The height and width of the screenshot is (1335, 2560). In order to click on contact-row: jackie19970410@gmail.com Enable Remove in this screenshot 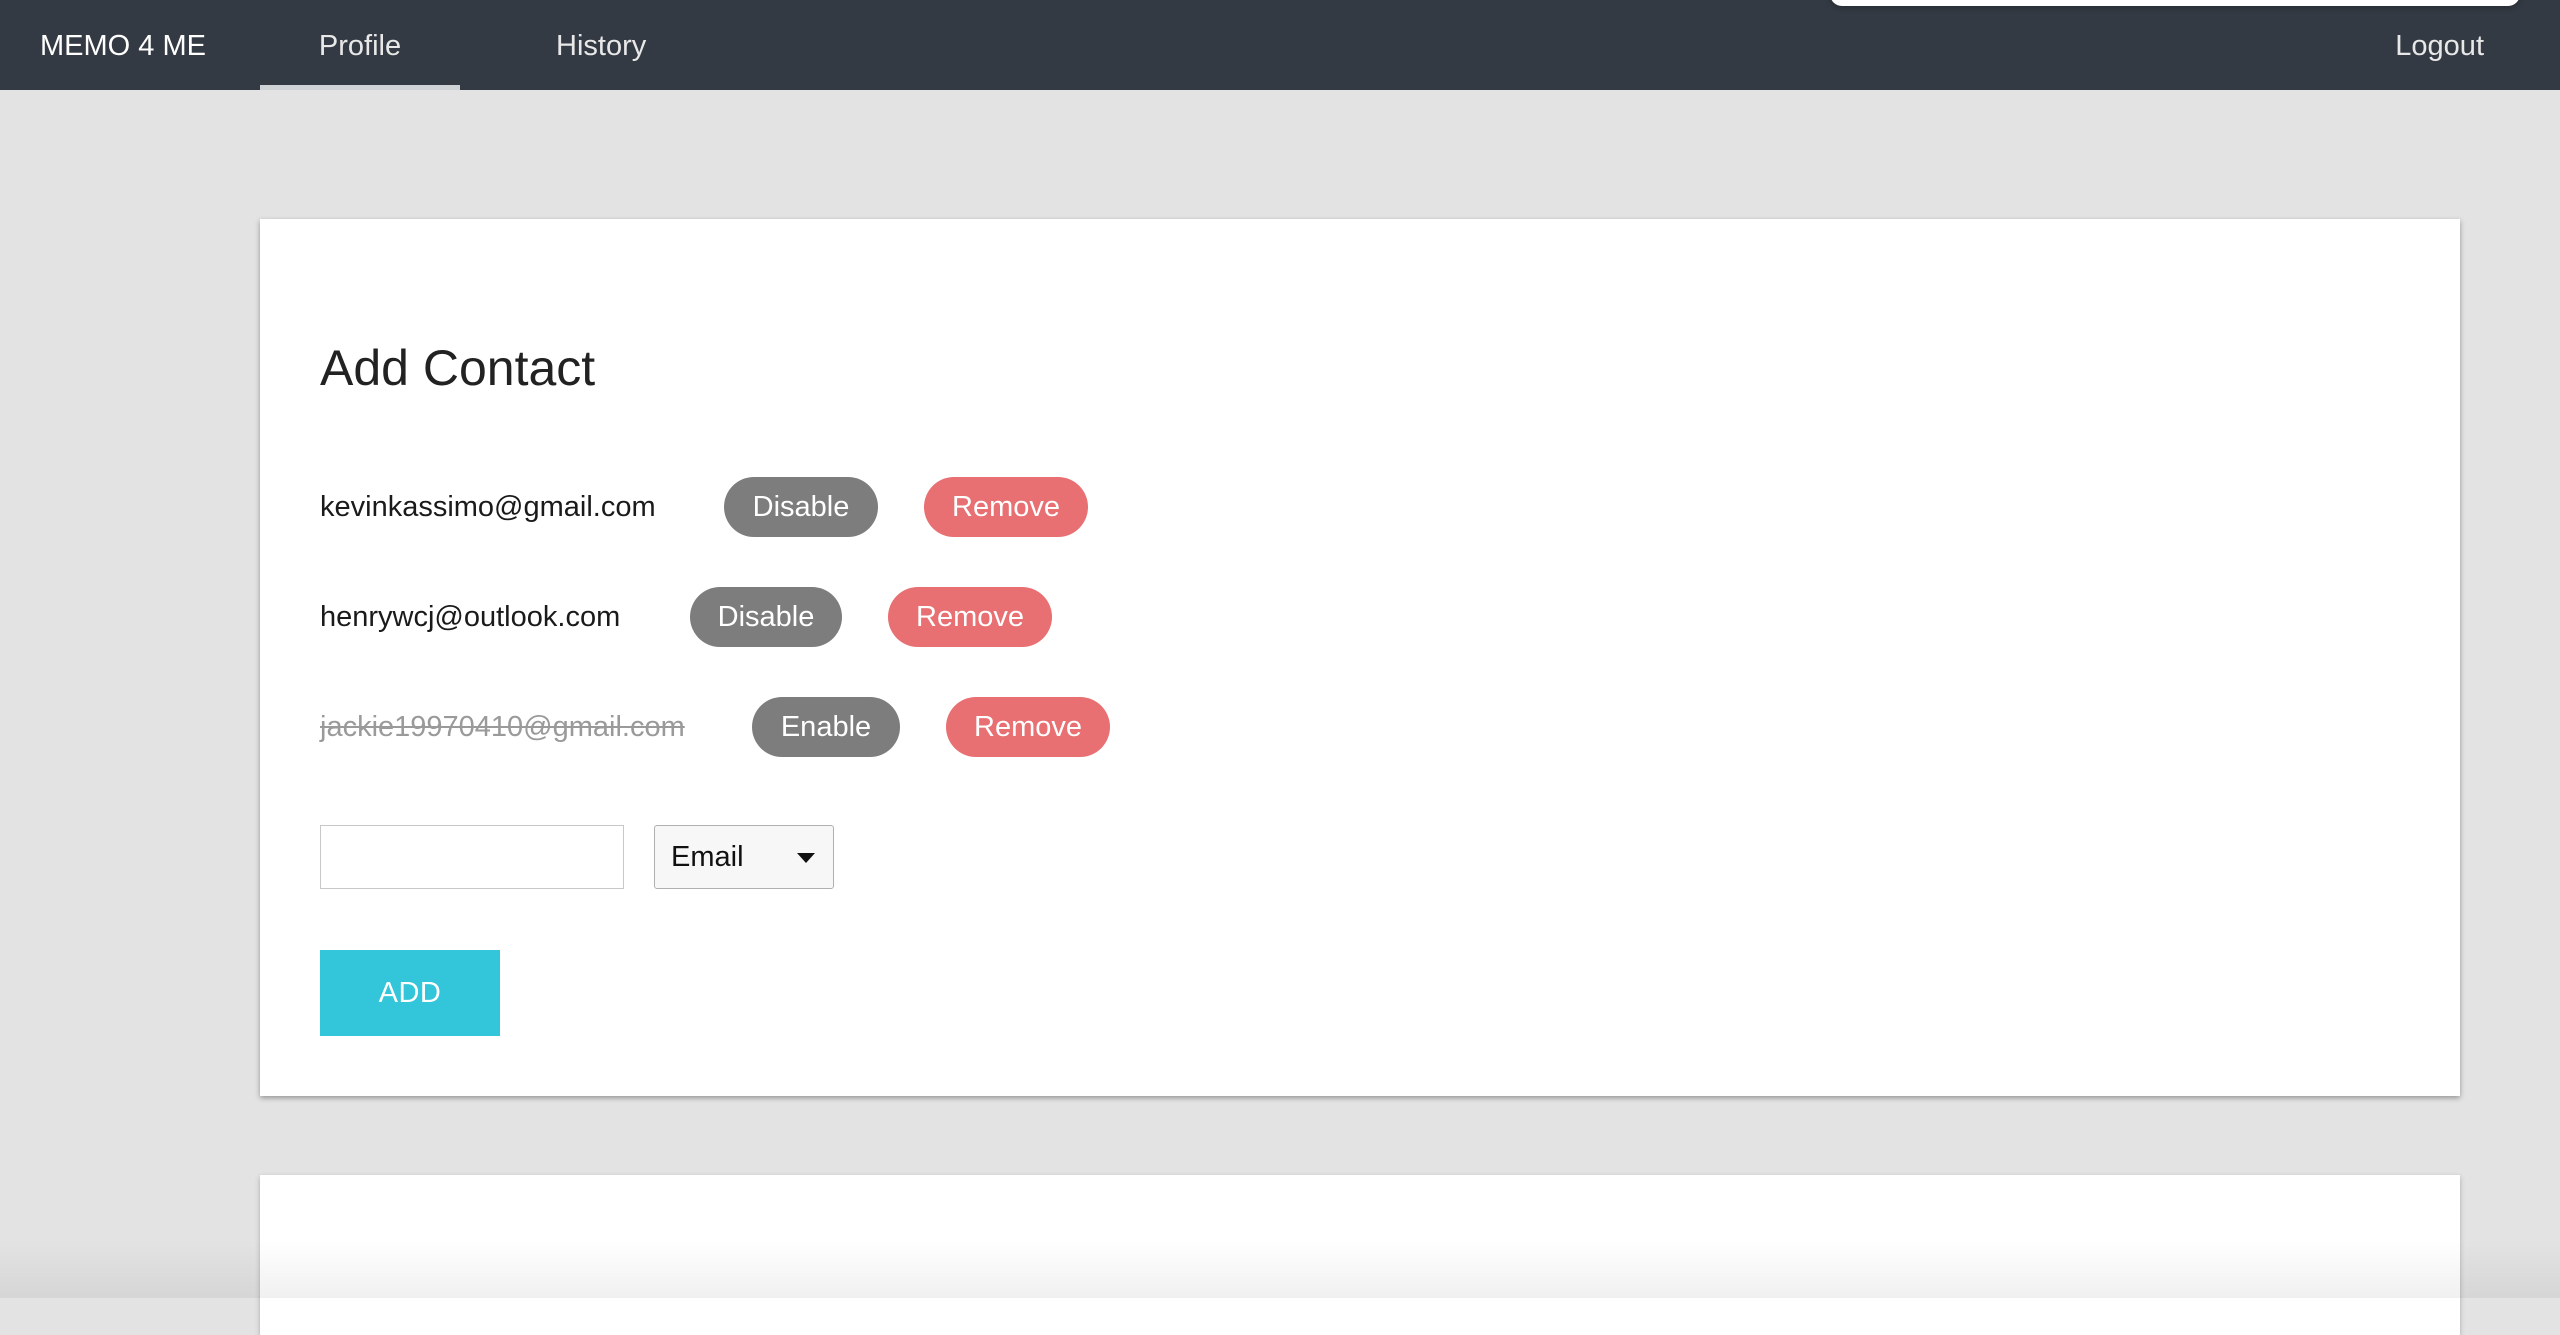, I will do `click(715, 727)`.